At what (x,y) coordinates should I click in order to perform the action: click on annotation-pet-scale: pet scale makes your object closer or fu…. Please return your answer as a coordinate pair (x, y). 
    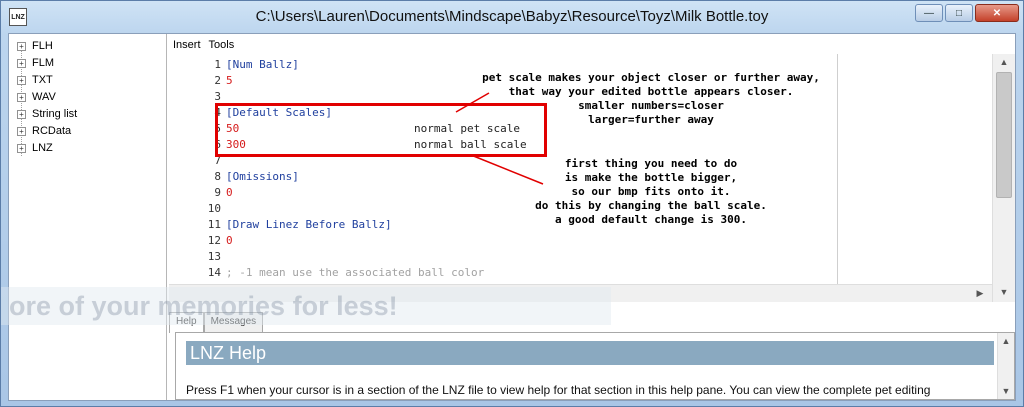
    Looking at the image, I should click on (651, 99).